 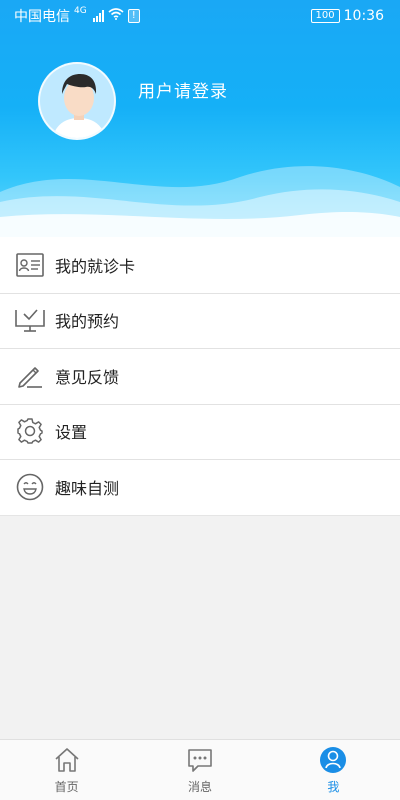 What do you see at coordinates (200, 201) in the screenshot?
I see `header-waves` at bounding box center [200, 201].